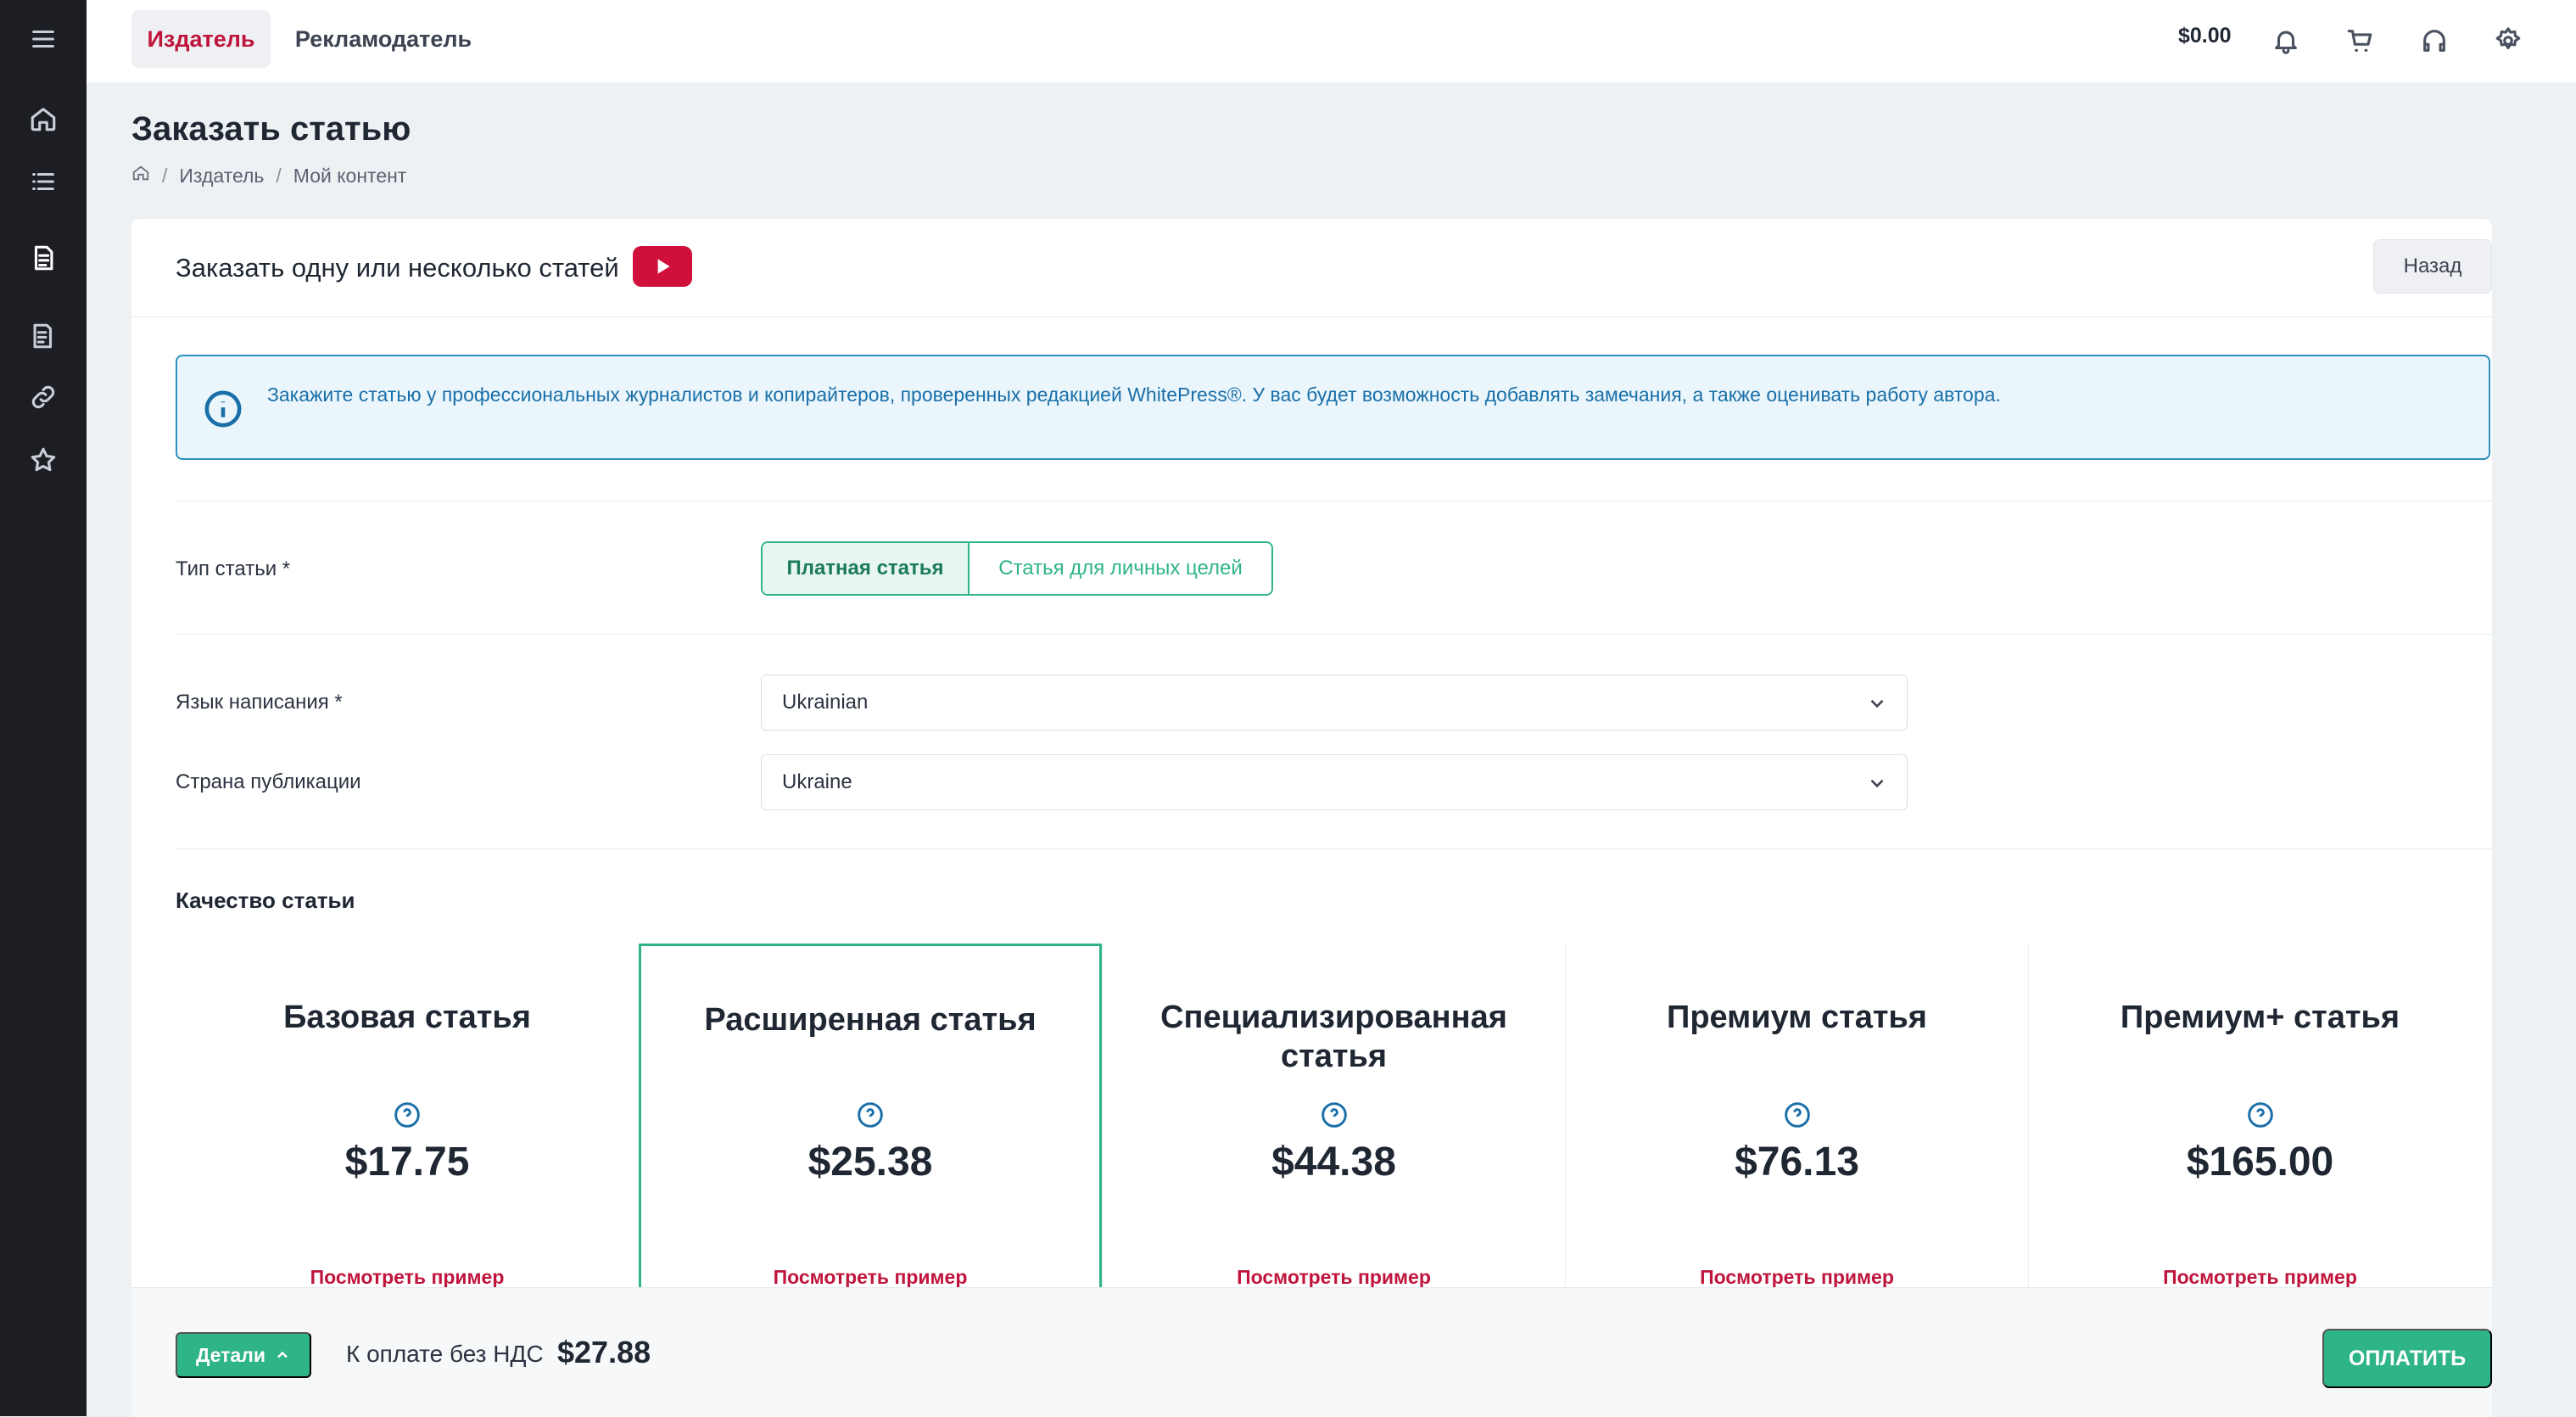 The width and height of the screenshot is (2576, 1417). Describe the element at coordinates (2407, 1358) in the screenshot. I see `pay-button: ОПЛАТИТЬ` at that location.